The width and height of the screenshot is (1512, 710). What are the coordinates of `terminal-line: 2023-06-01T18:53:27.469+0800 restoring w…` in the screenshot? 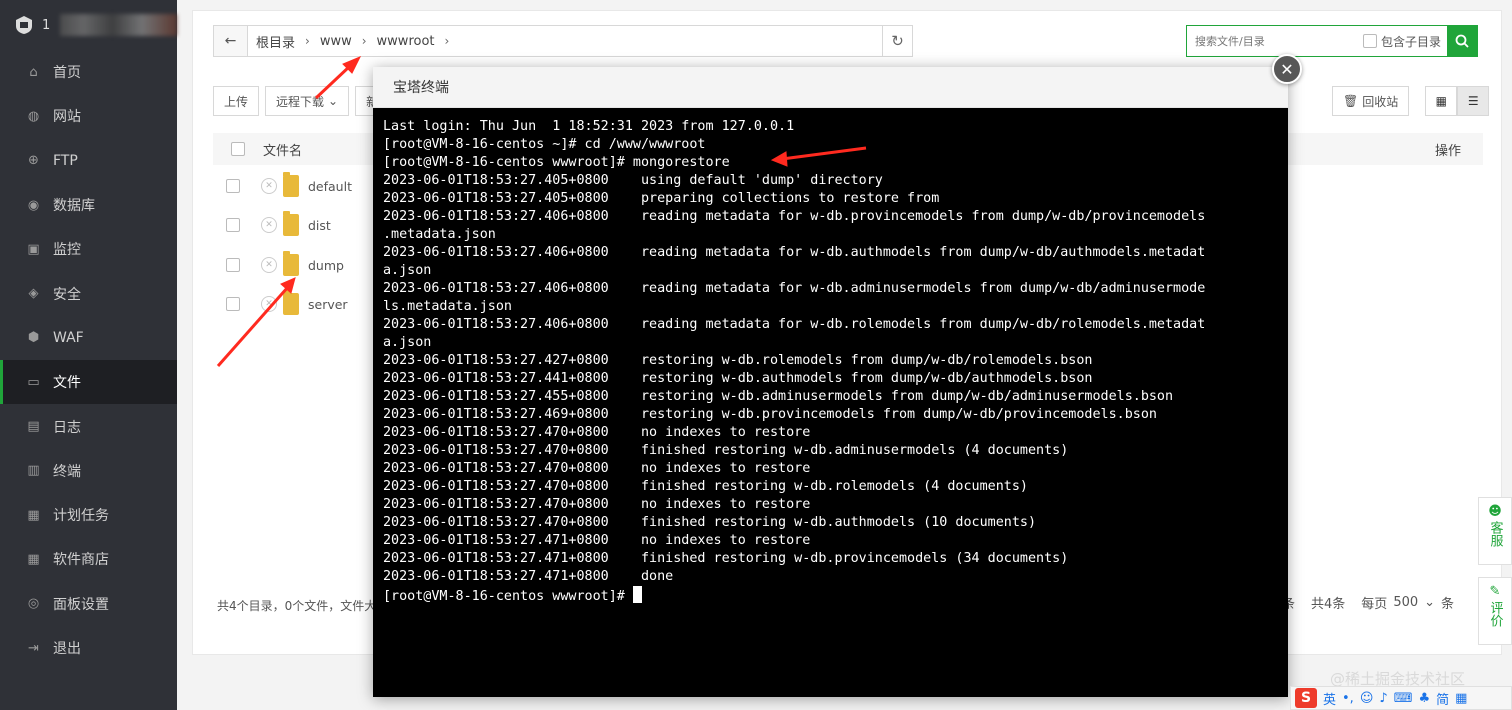 It's located at (770, 414).